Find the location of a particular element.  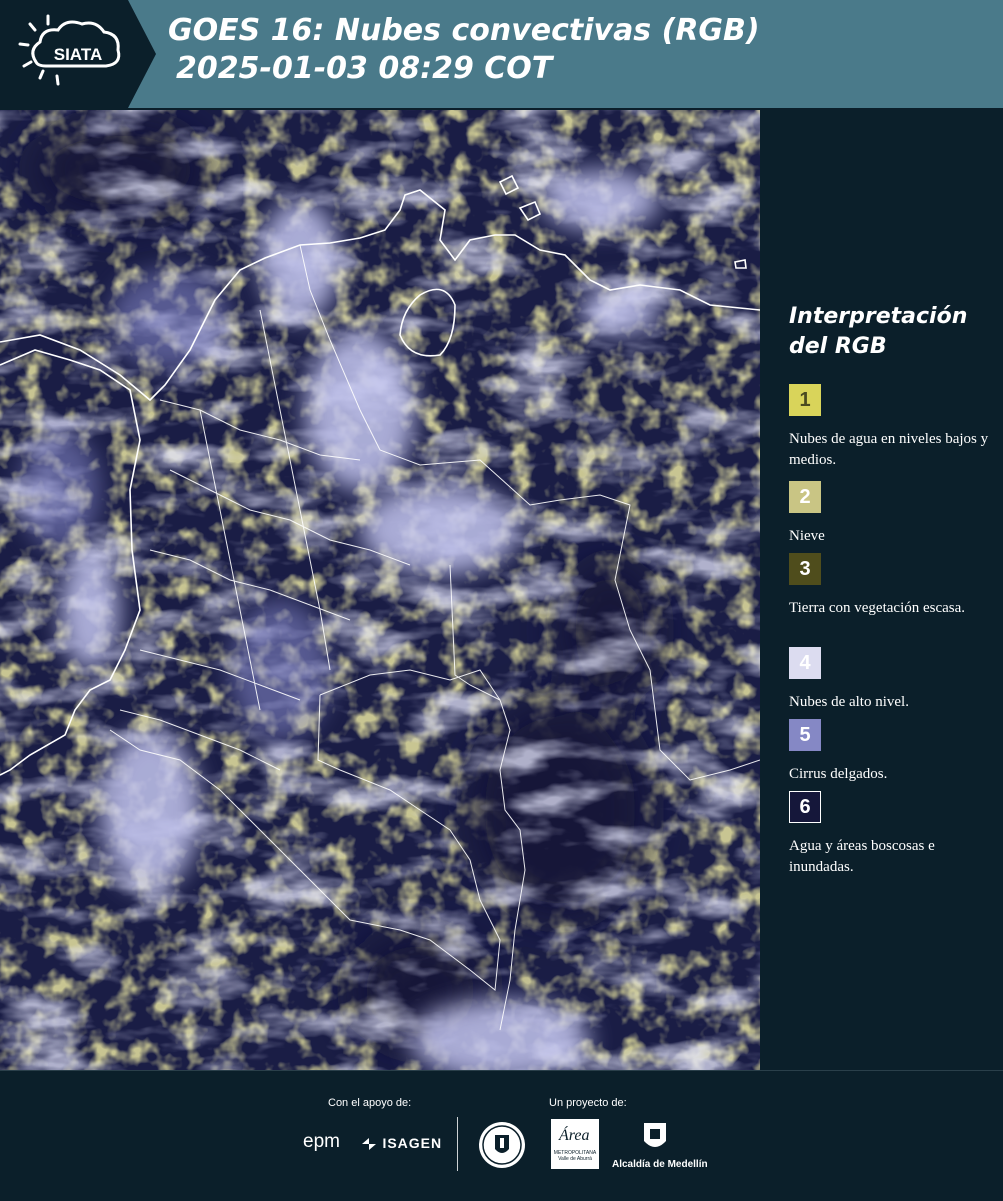

epm-logo: epm is located at coordinates (321, 1142).